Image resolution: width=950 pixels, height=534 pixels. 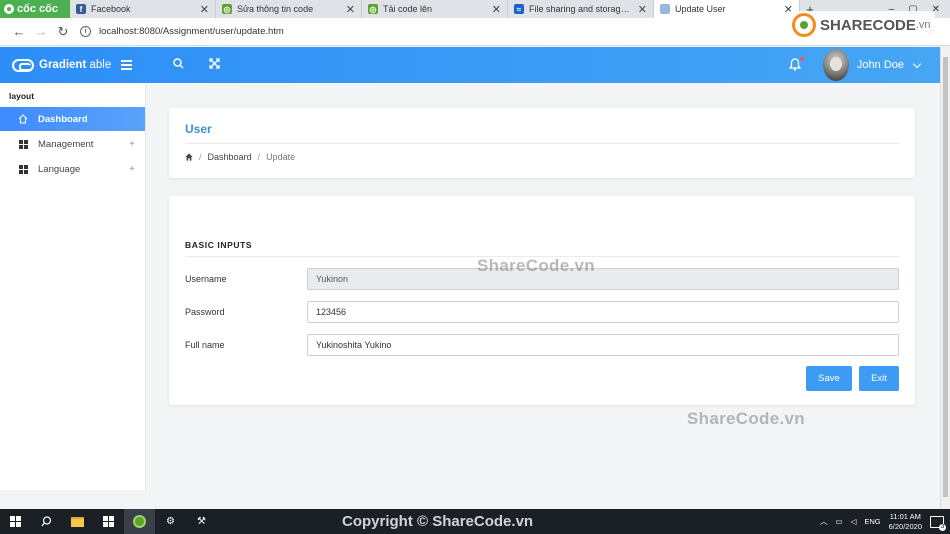 What do you see at coordinates (23, 65) in the screenshot?
I see `brand-logo-icon` at bounding box center [23, 65].